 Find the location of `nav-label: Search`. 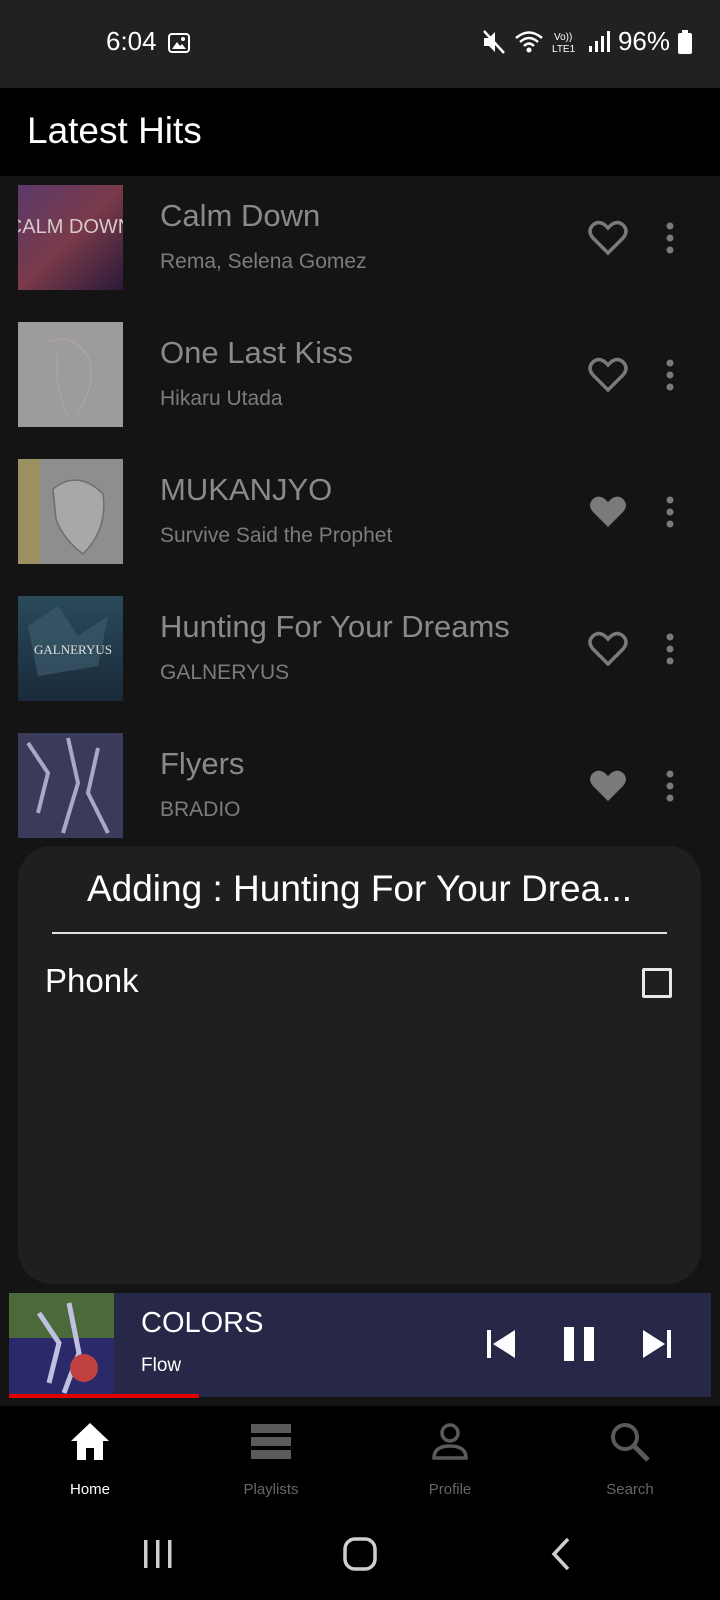

nav-label: Search is located at coordinates (630, 1489).